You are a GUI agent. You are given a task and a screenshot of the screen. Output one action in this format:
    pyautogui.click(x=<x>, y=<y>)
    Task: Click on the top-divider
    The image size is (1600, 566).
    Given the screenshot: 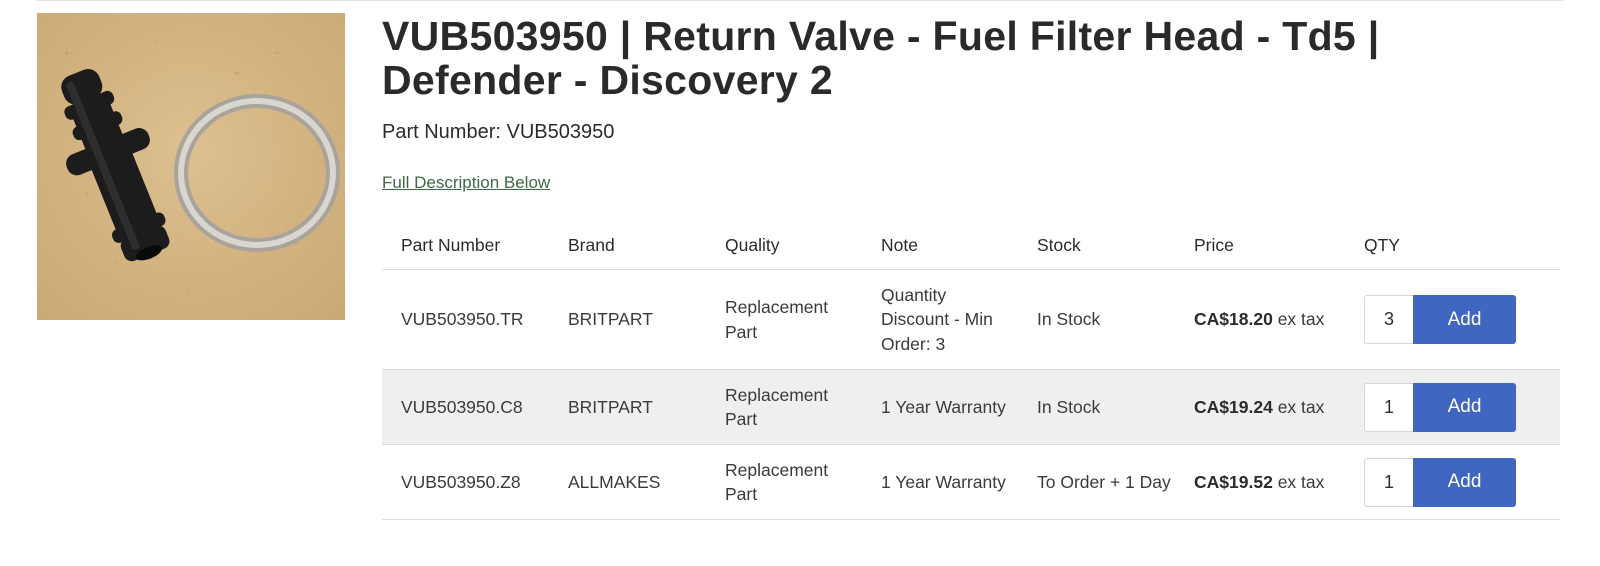 What is the action you would take?
    pyautogui.click(x=800, y=0)
    